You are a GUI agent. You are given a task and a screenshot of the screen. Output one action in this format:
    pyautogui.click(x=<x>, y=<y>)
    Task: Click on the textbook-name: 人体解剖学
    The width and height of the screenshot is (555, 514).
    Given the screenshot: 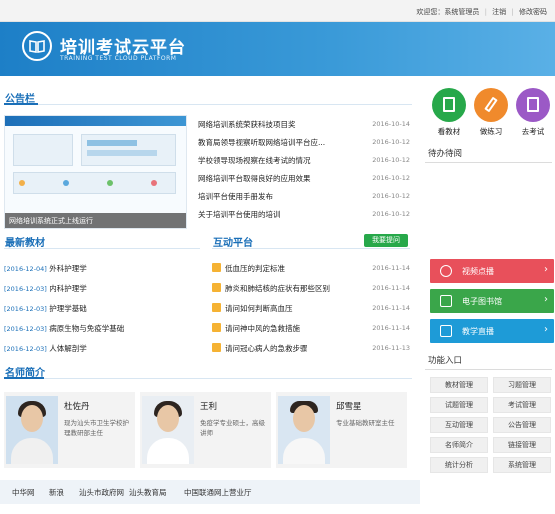 What is the action you would take?
    pyautogui.click(x=68, y=348)
    